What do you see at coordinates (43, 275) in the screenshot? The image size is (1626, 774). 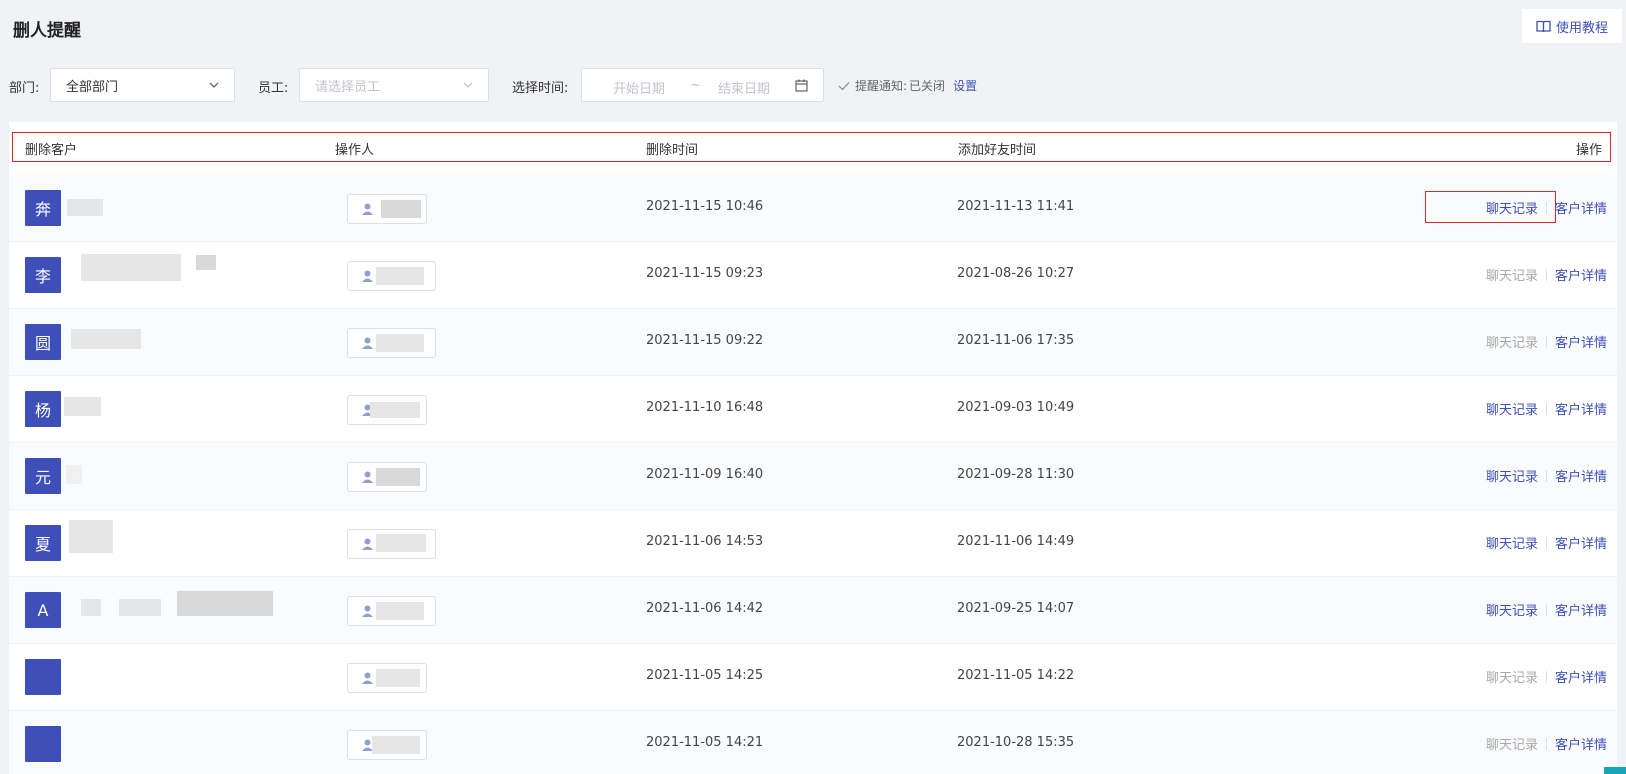 I see `avatar: 李` at bounding box center [43, 275].